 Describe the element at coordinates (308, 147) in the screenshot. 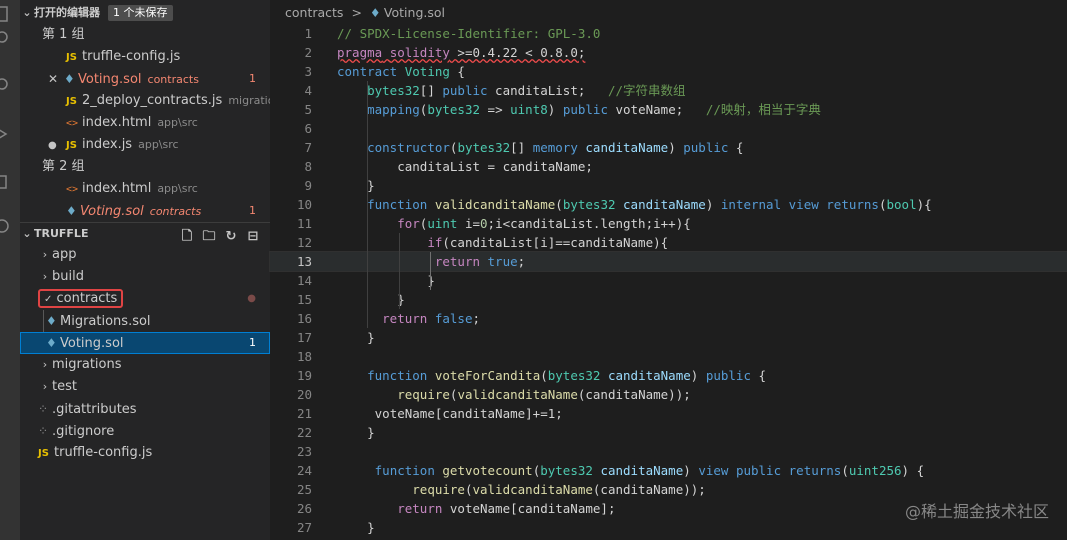

I see `line-number: 7` at that location.